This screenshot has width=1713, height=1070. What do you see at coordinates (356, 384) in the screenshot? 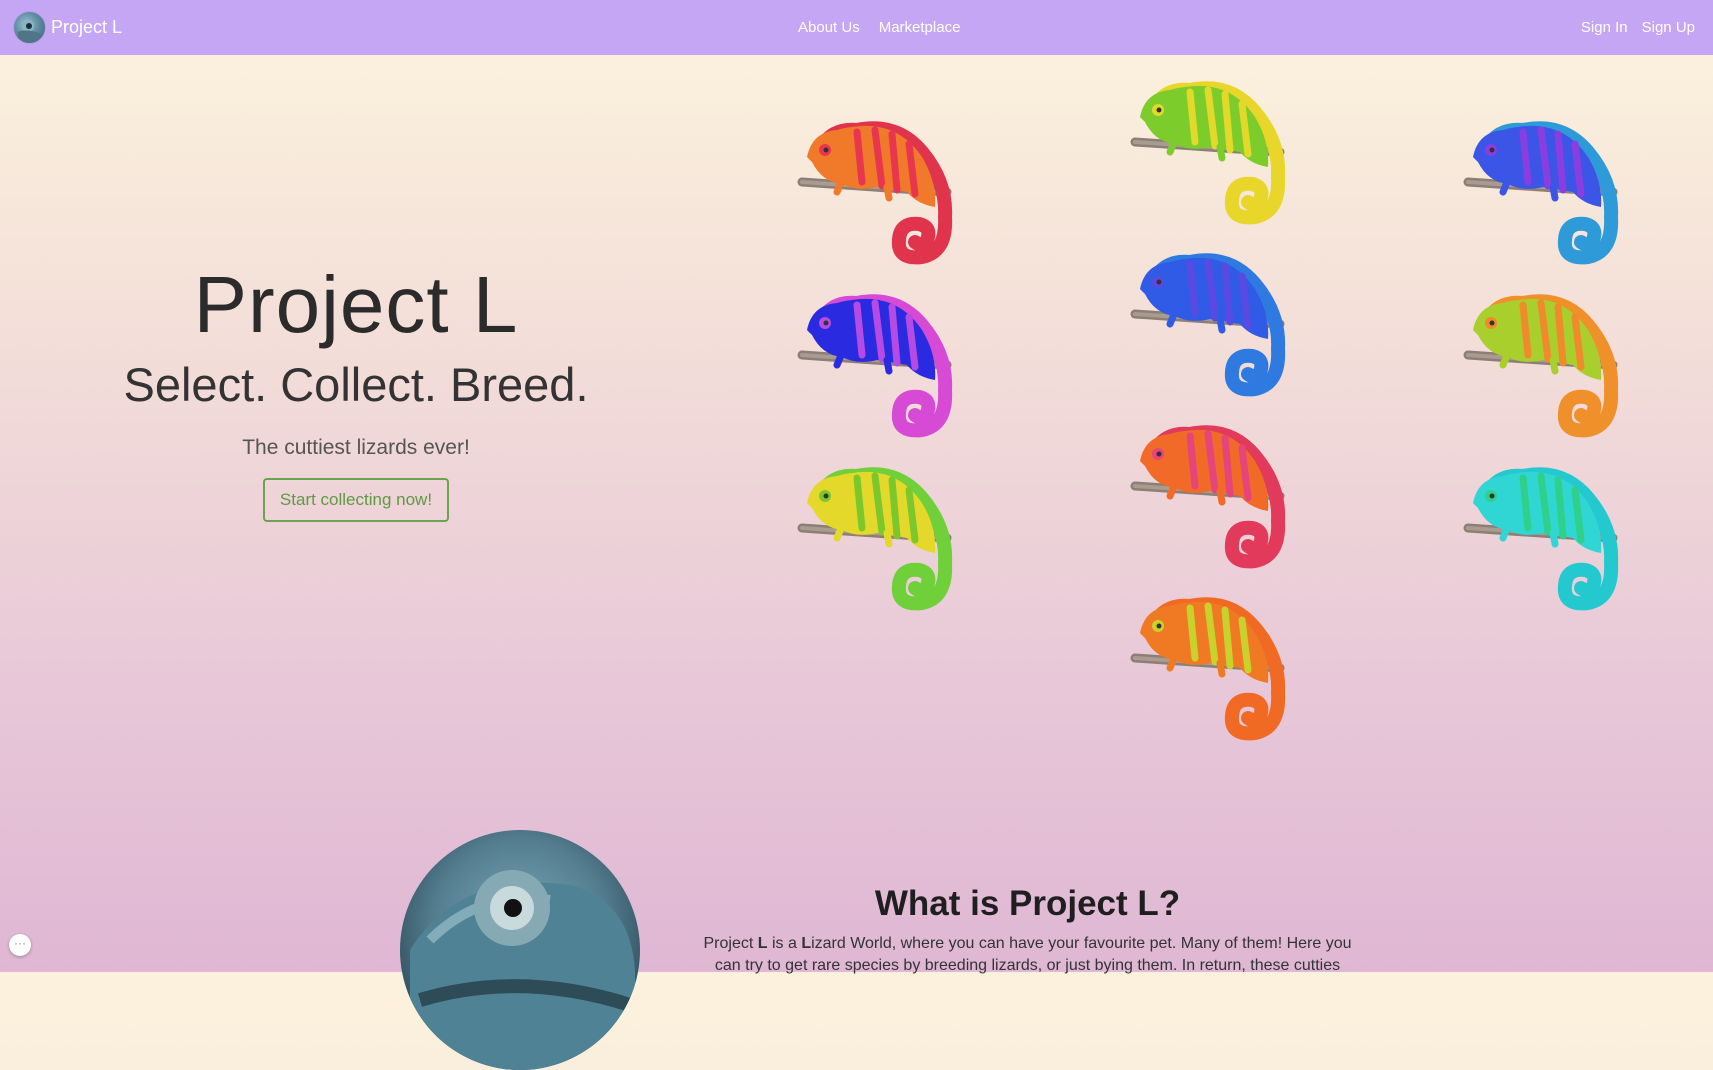
I see `hero-tagline: Select. Collect. Breed.` at bounding box center [356, 384].